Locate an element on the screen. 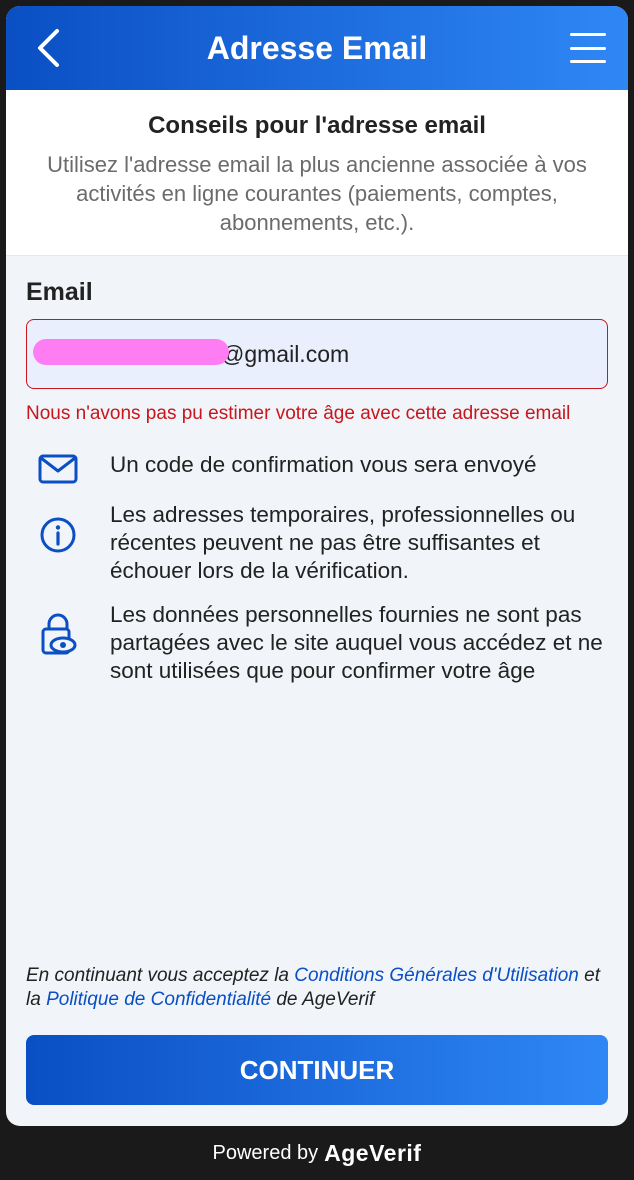 The height and width of the screenshot is (1180, 634). privacy-link: Politique de Confidentialité is located at coordinates (158, 999).